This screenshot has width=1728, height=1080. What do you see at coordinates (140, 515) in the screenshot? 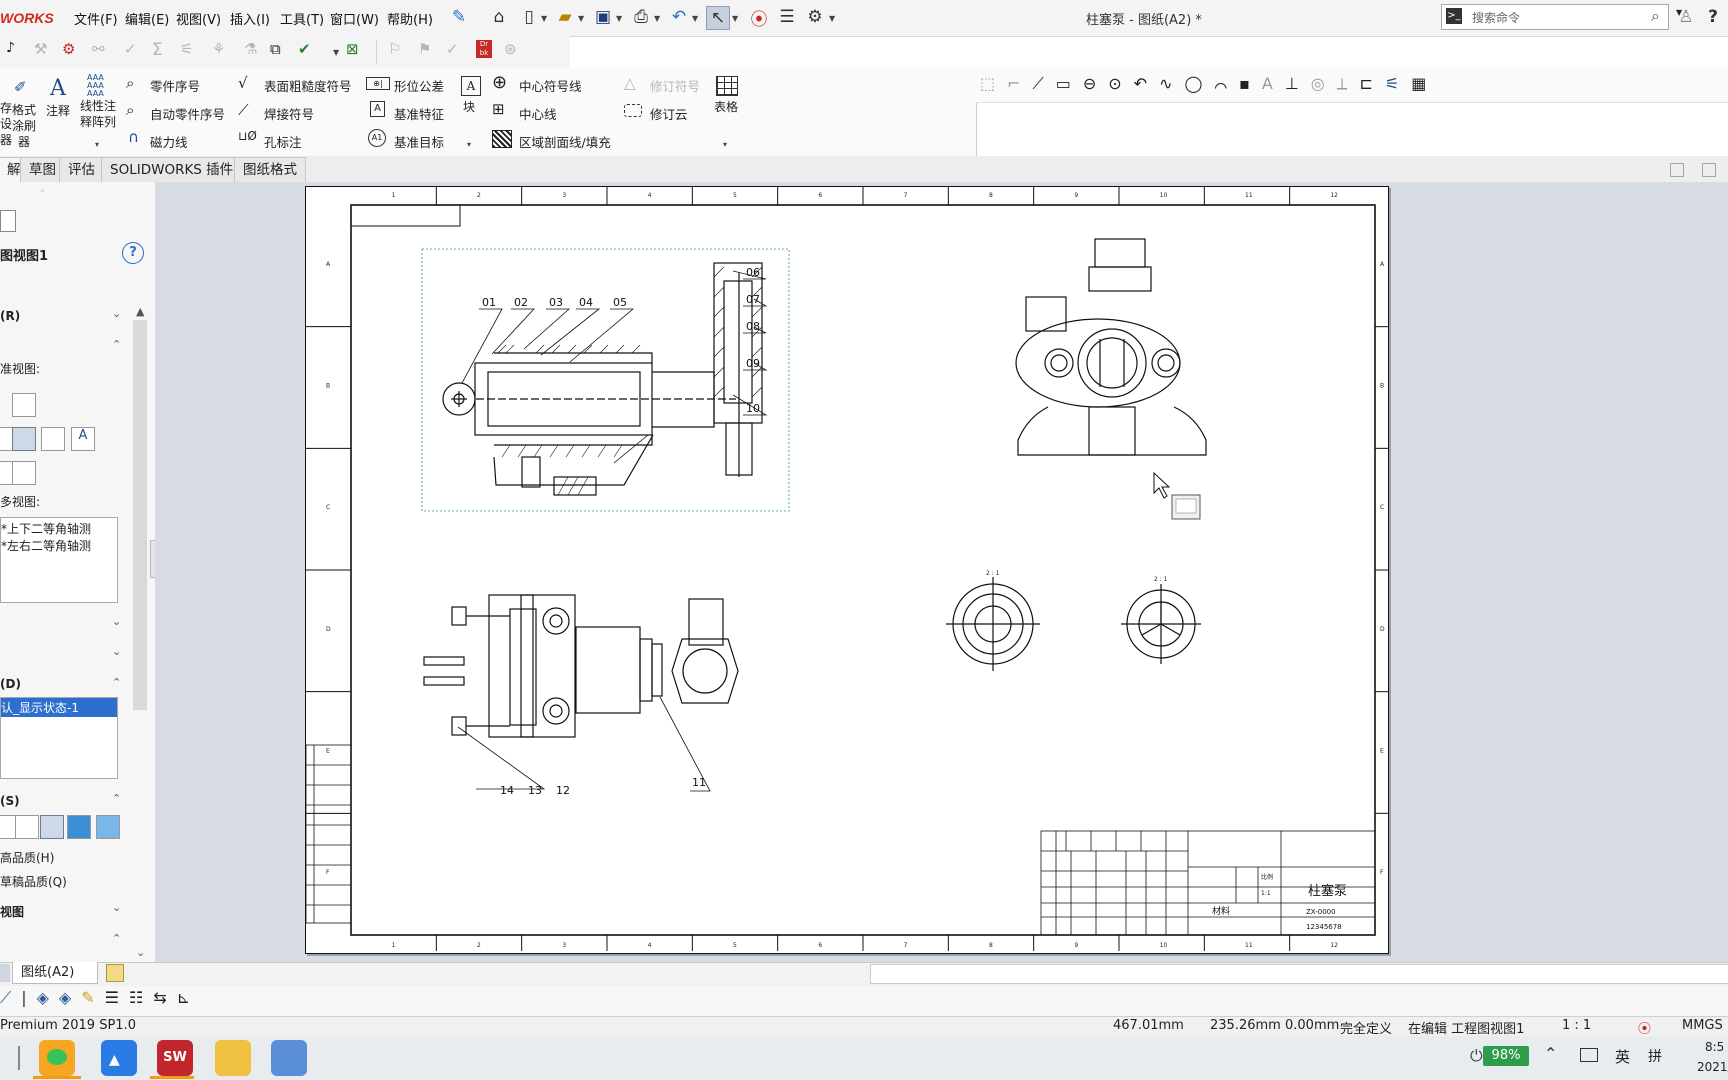
I see `scrollbar` at bounding box center [140, 515].